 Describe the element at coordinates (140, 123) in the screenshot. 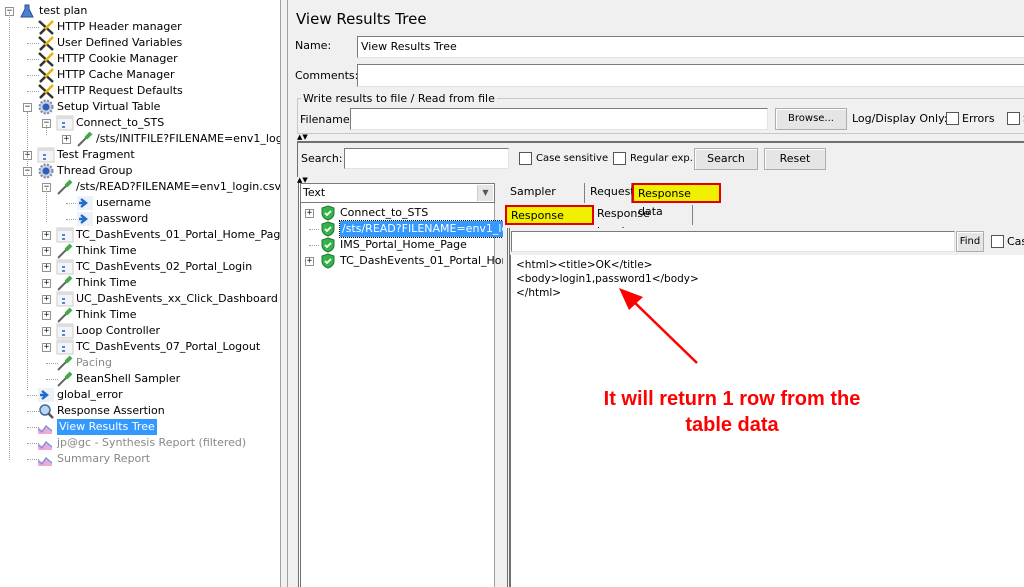

I see `tree-node: − Connect_to_STS` at that location.